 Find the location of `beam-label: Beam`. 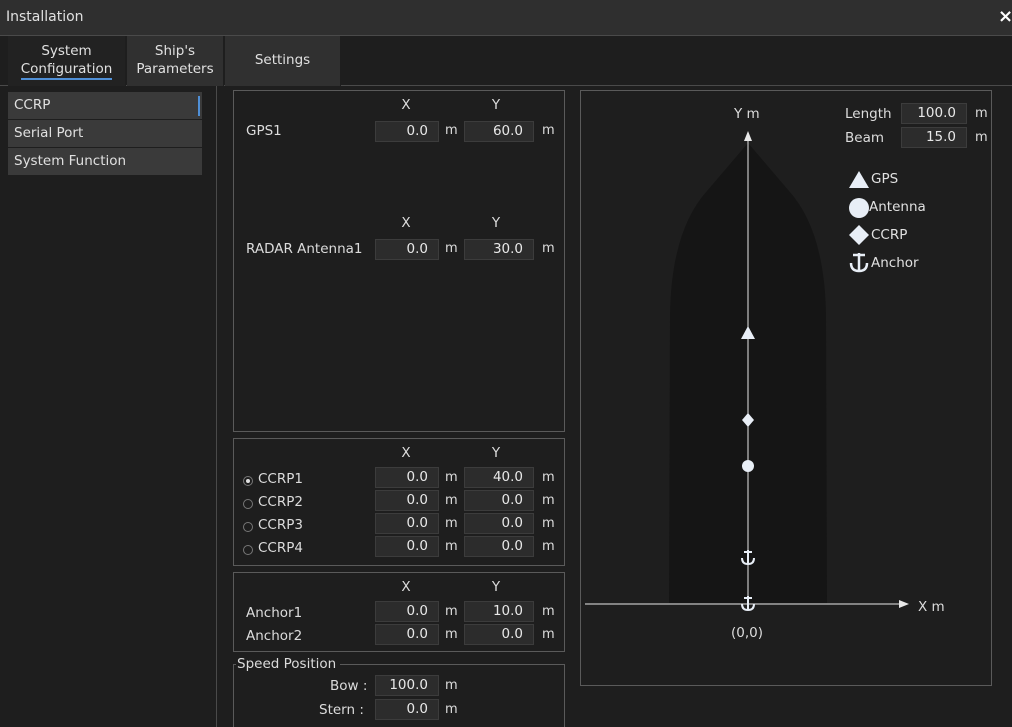

beam-label: Beam is located at coordinates (864, 138).